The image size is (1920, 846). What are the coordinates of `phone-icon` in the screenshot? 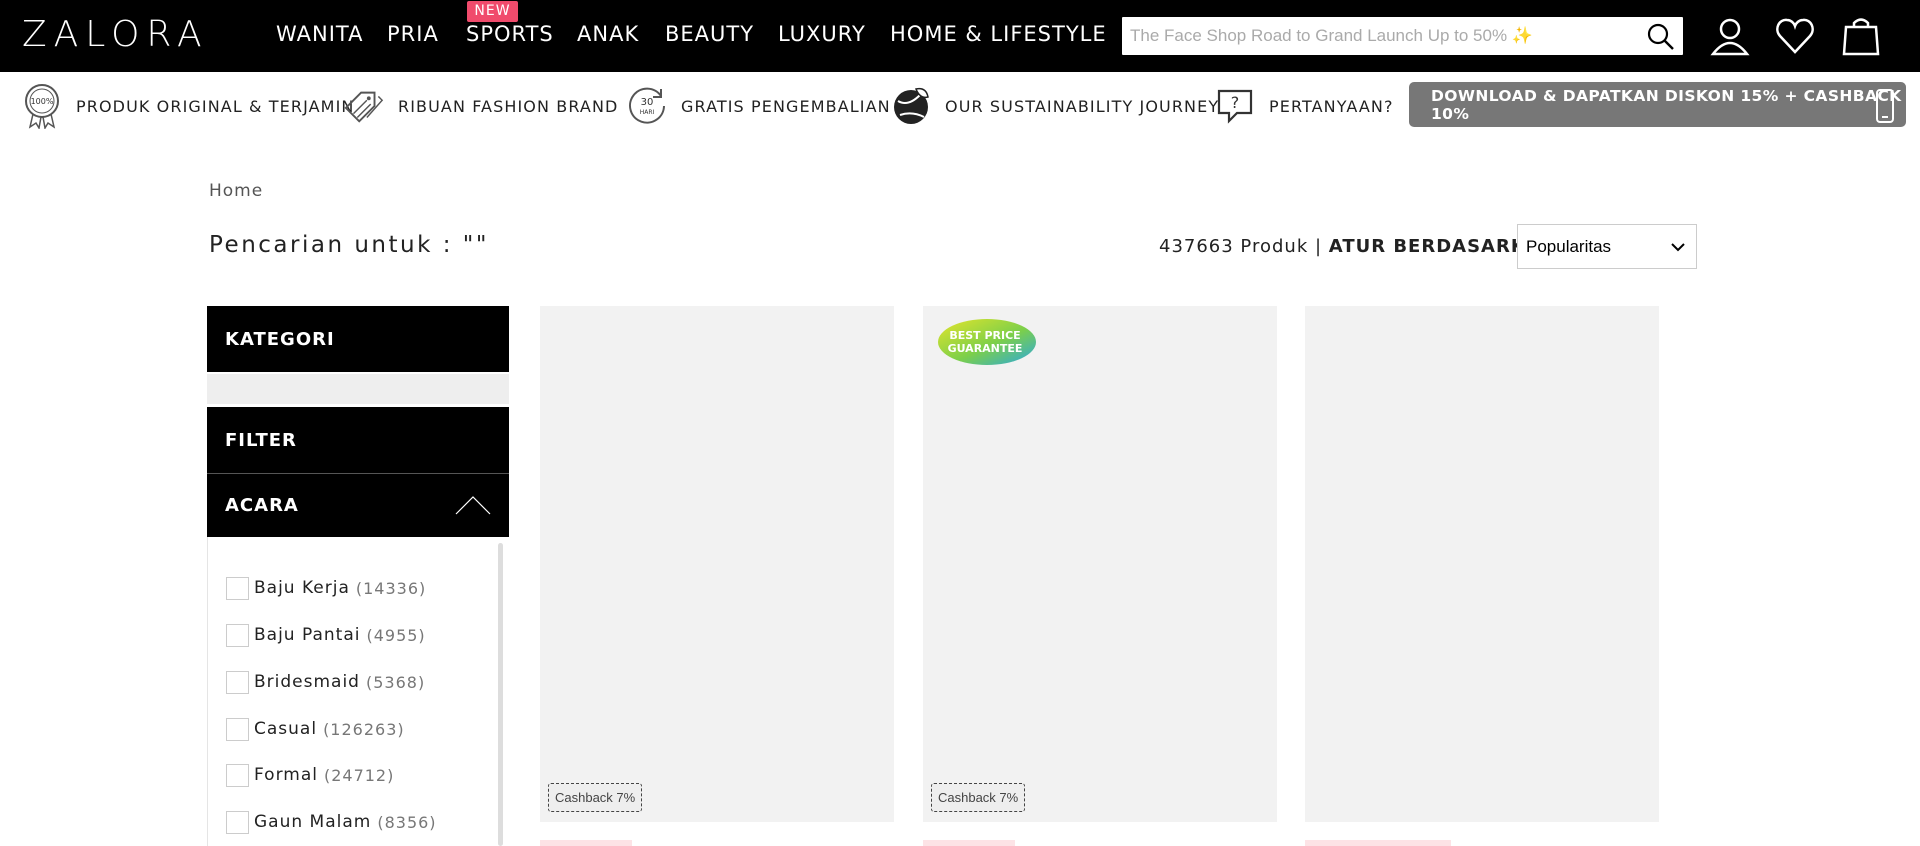 It's located at (1885, 106).